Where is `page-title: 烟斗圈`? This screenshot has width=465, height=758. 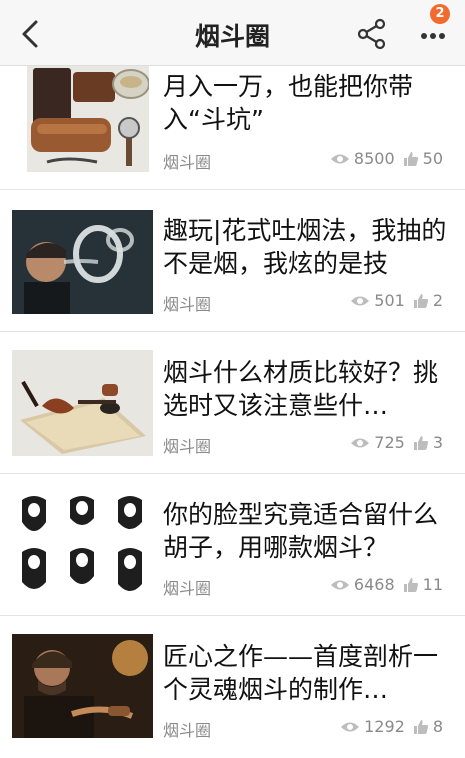 page-title: 烟斗圈 is located at coordinates (232, 36).